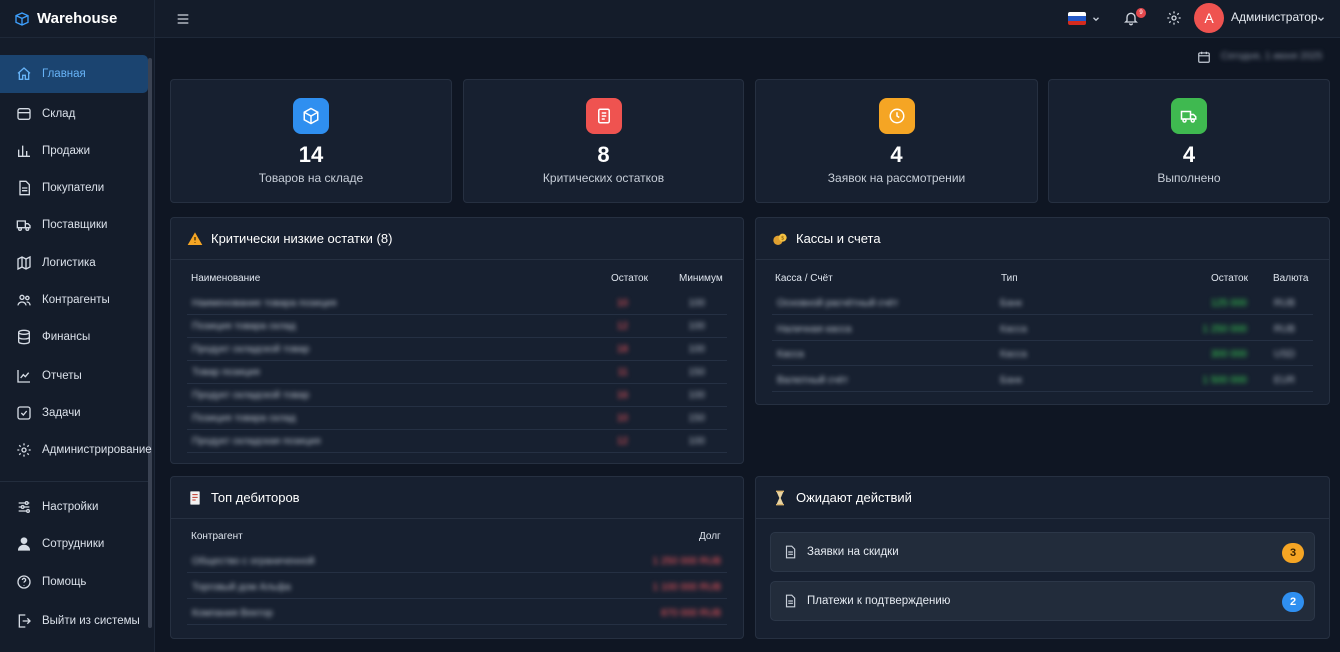 This screenshot has width=1340, height=652. What do you see at coordinates (457, 372) in the screenshot?
I see `table-row: Товар позиция 11 150` at bounding box center [457, 372].